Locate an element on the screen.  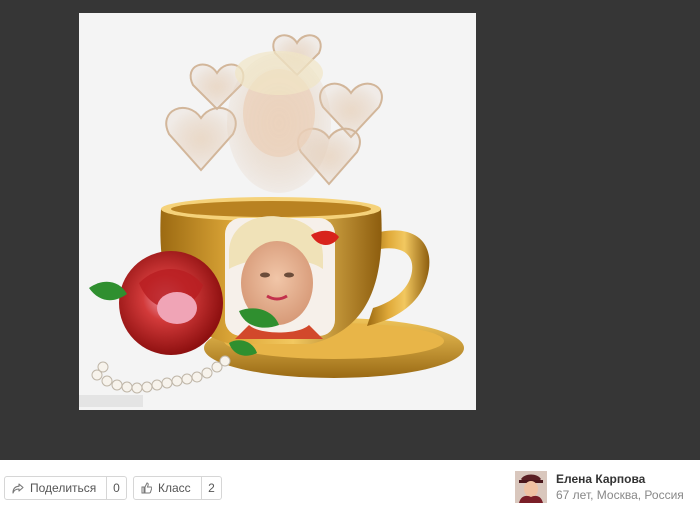
share-count: 0 is located at coordinates (116, 488).